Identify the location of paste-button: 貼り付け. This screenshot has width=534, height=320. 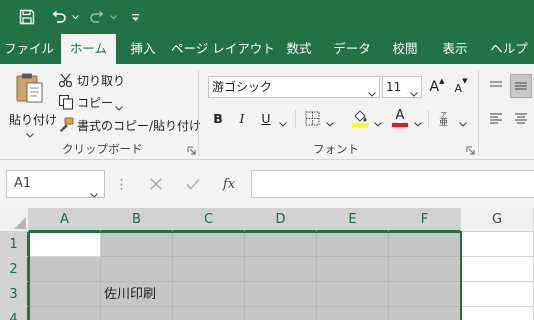
(30, 104).